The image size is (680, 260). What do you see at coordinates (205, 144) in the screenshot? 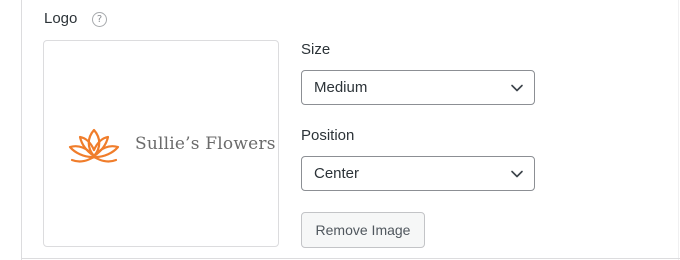
I see `brand-name-text: Sullie’s Flowers` at bounding box center [205, 144].